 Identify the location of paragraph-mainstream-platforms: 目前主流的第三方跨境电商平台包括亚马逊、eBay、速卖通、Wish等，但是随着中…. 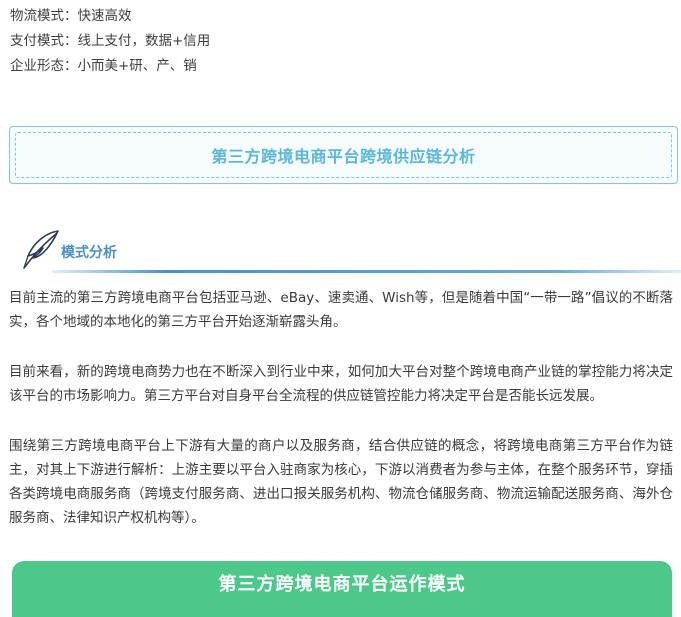
(341, 310).